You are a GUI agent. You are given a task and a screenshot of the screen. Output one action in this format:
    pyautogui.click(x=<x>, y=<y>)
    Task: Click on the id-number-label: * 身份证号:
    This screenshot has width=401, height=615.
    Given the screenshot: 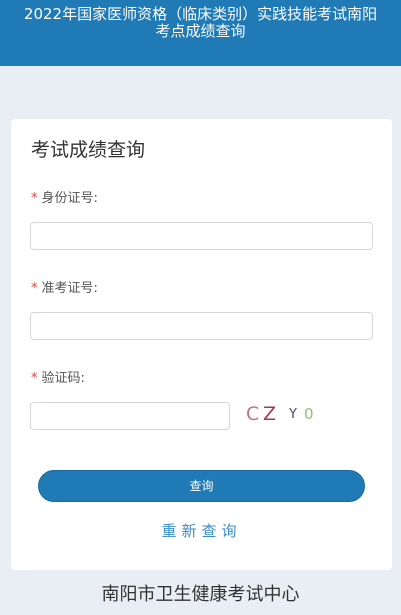 What is the action you would take?
    pyautogui.click(x=64, y=196)
    